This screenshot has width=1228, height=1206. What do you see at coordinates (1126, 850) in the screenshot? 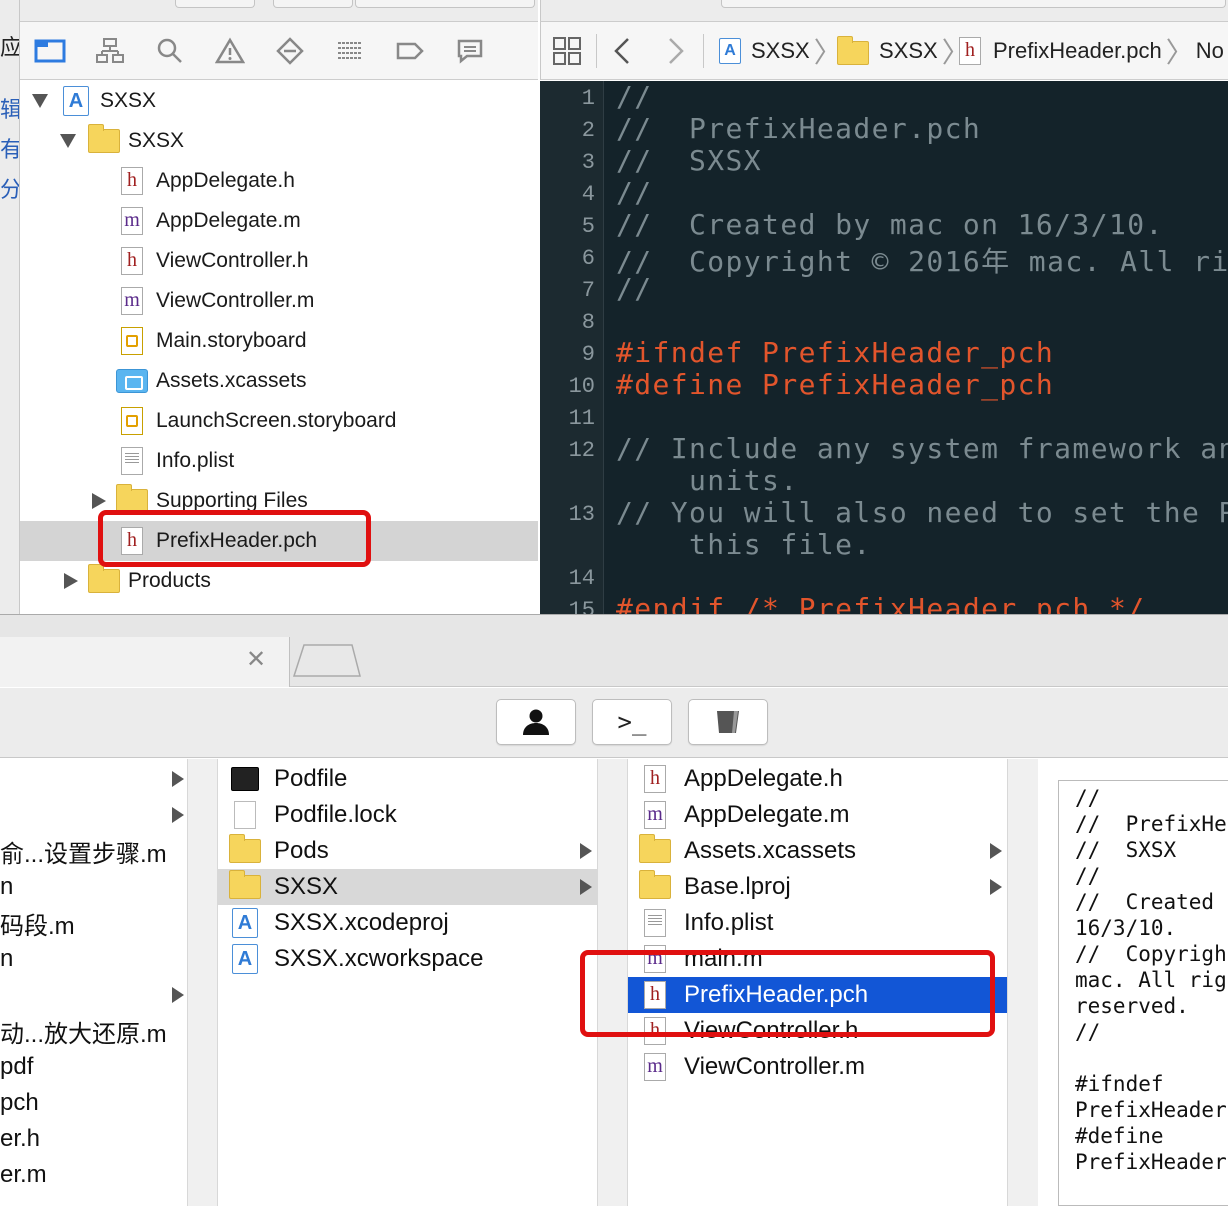
I see `preview-line: // SXSX` at bounding box center [1126, 850].